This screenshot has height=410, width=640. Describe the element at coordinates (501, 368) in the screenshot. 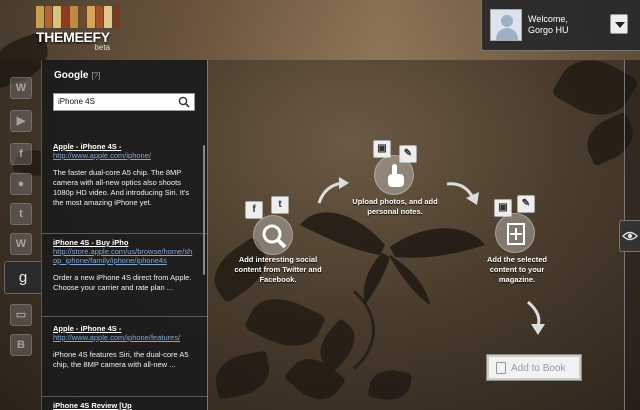

I see `book-icon` at that location.